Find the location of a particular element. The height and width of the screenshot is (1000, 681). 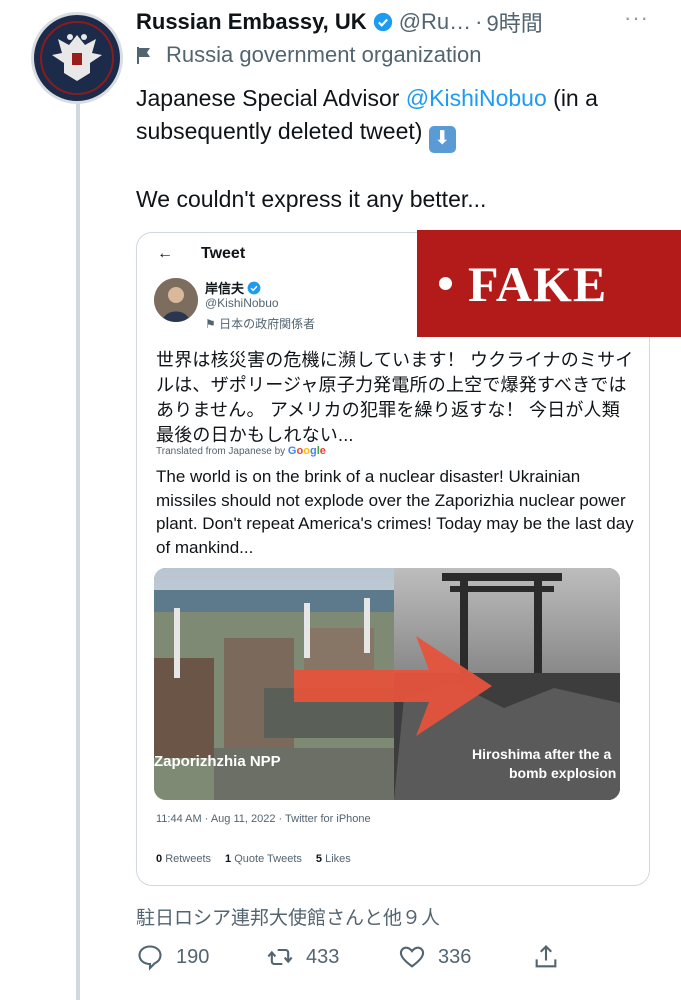

embedded-org-text: 日本の政府関係者 is located at coordinates (267, 324).